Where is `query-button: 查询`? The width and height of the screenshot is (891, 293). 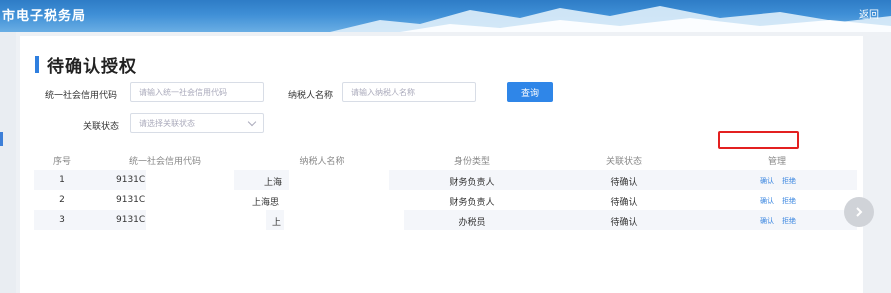 query-button: 查询 is located at coordinates (530, 92).